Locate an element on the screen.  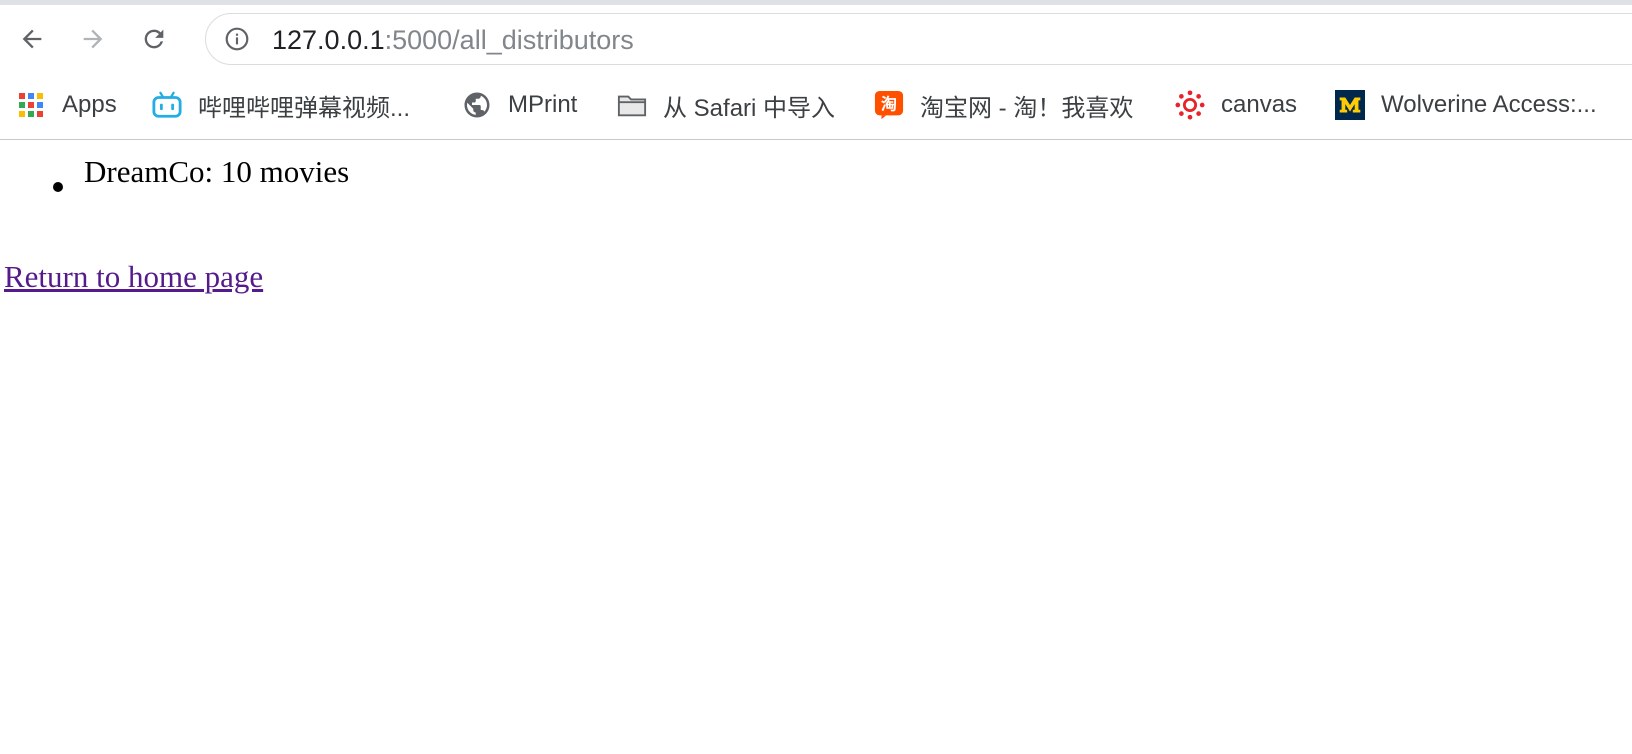
bookmark-canvas: canvas is located at coordinates (1236, 105).